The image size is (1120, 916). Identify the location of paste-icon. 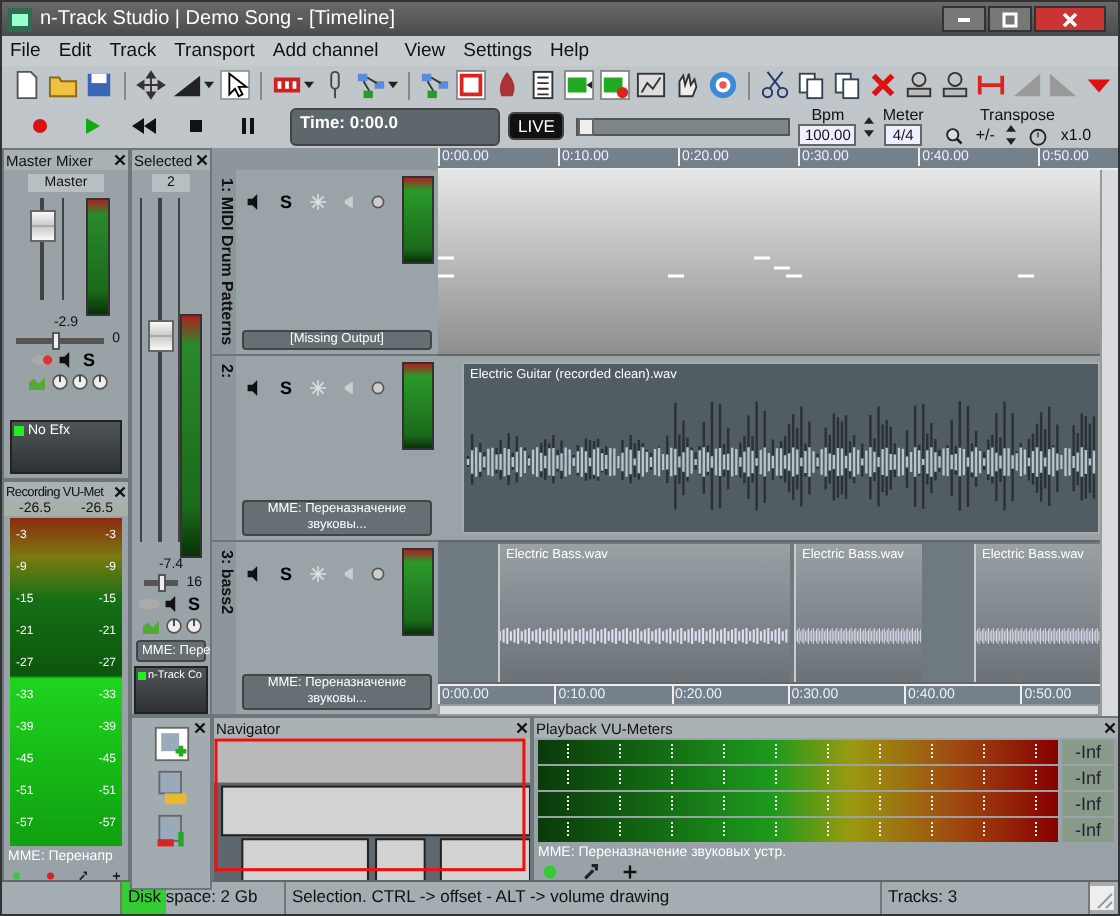
(847, 85).